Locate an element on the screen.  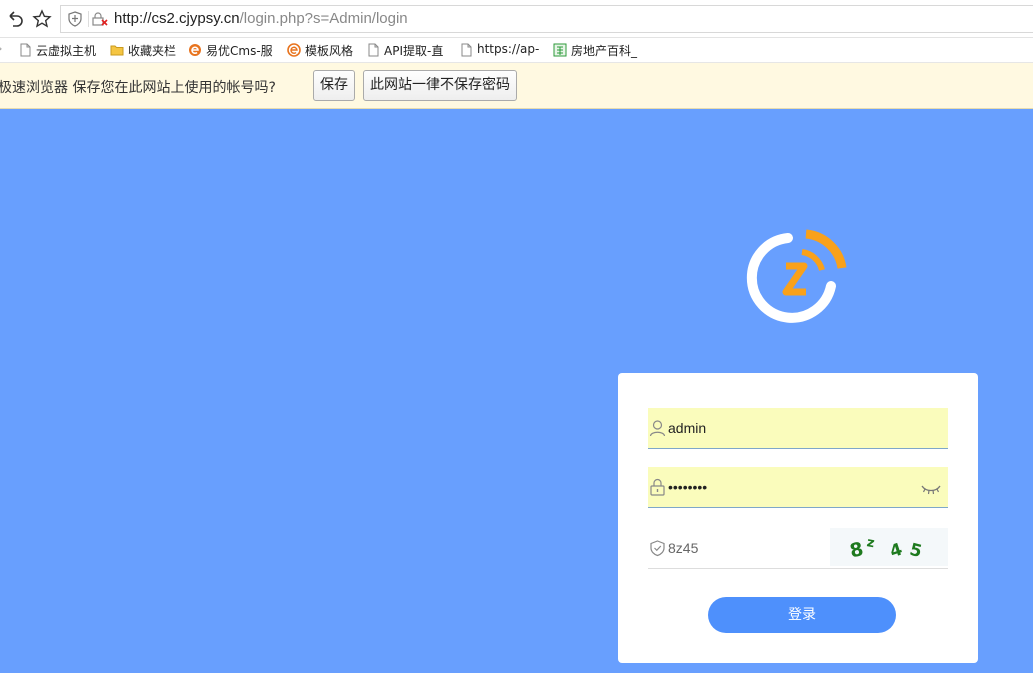
captcha-field: 8z45 8 z 4 5 is located at coordinates (798, 548).